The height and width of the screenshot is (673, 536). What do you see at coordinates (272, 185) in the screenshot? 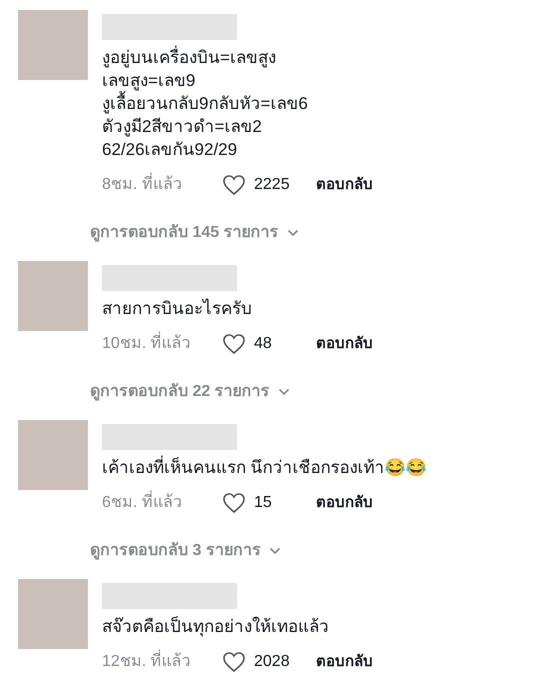
I see `like-count: 2225` at bounding box center [272, 185].